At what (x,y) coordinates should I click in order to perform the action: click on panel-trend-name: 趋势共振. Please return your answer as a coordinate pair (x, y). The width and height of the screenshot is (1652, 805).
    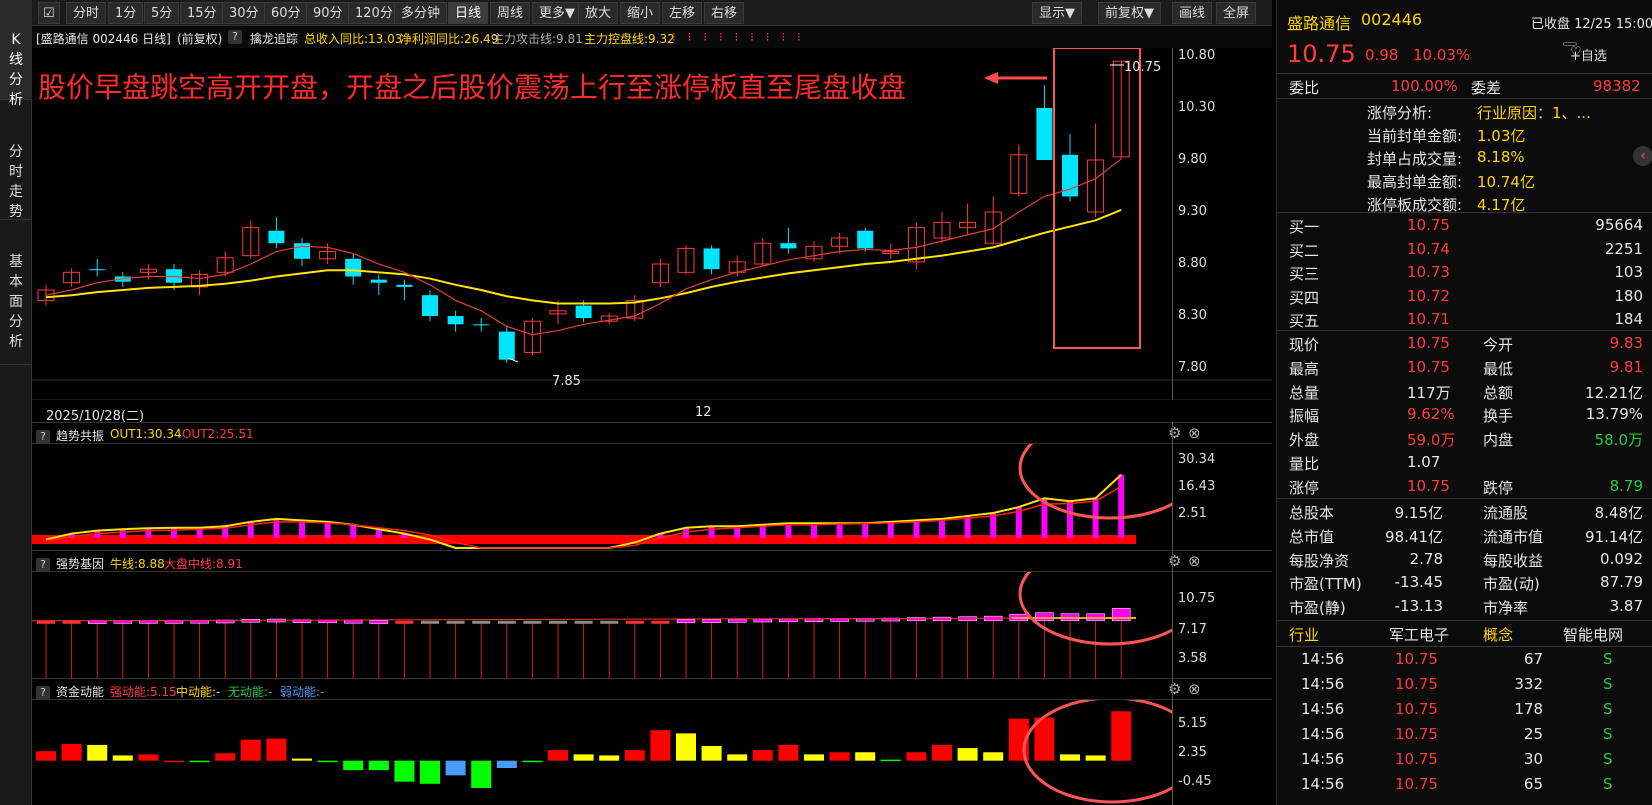
    Looking at the image, I should click on (80, 435).